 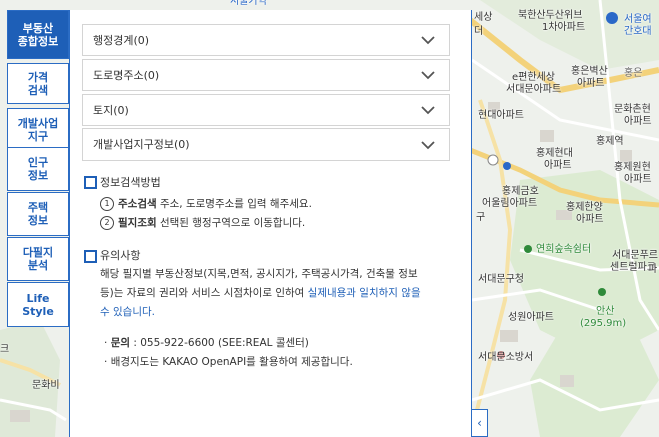 I want to click on tab-population-info: 인구 정보, so click(x=38, y=169).